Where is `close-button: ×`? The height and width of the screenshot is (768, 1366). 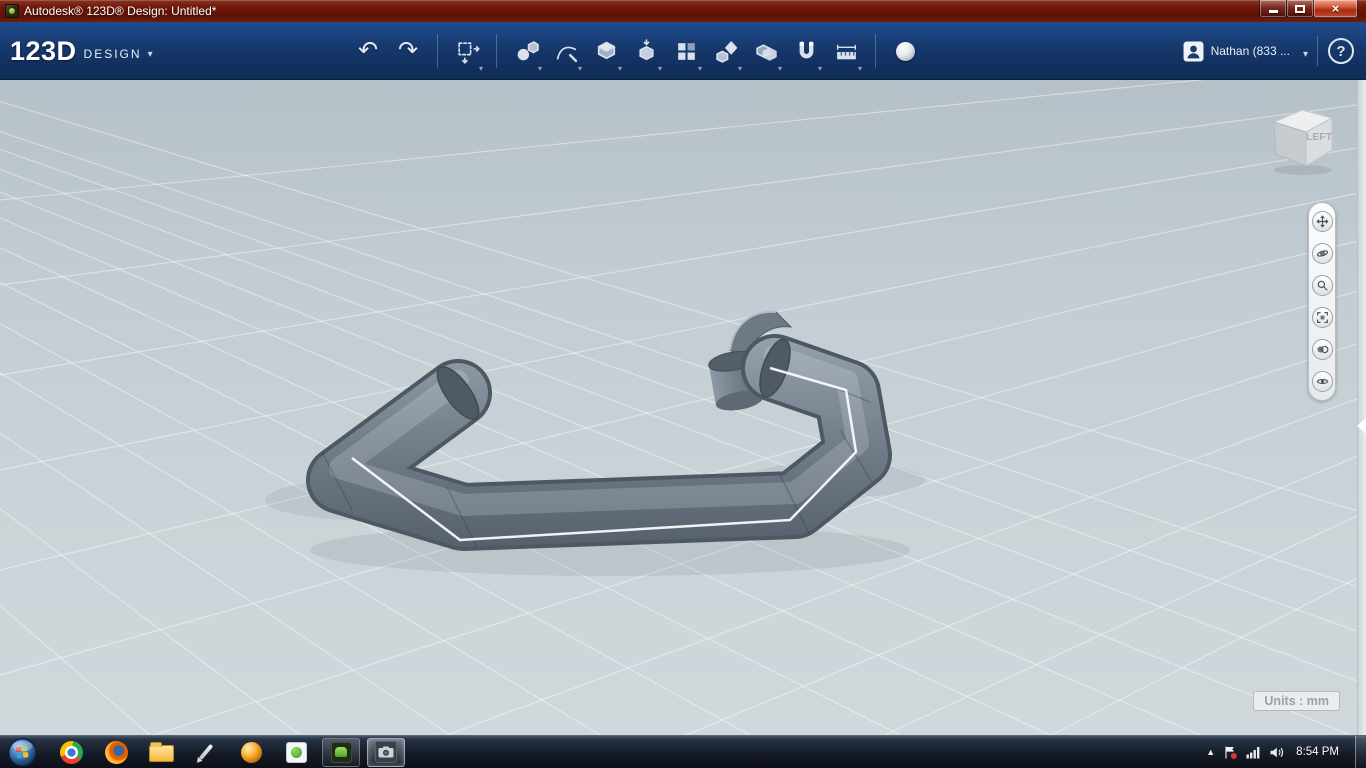
close-button: × is located at coordinates (1335, 9).